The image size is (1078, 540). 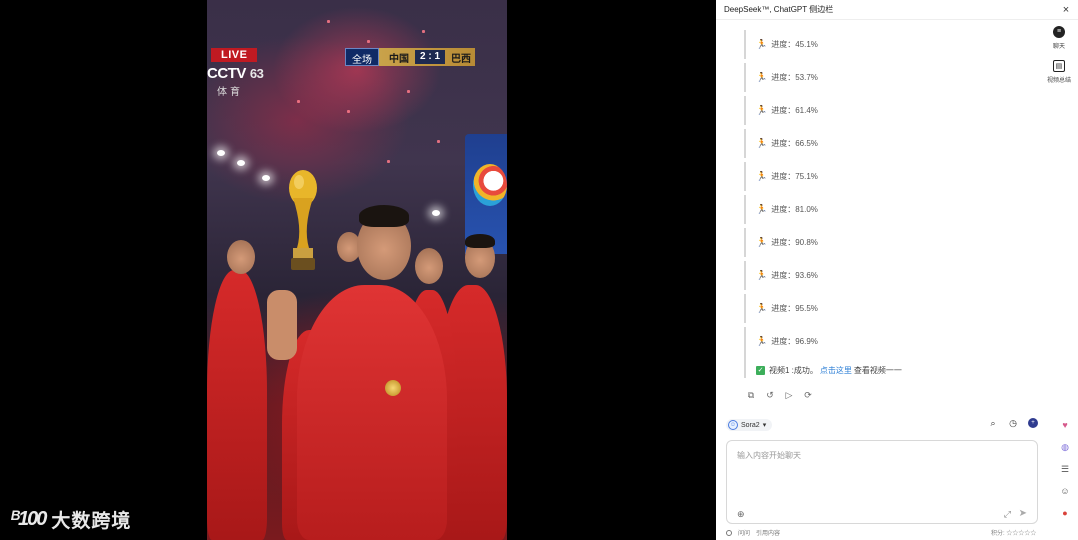 I want to click on document-icon: ▤, so click(x=1058, y=66).